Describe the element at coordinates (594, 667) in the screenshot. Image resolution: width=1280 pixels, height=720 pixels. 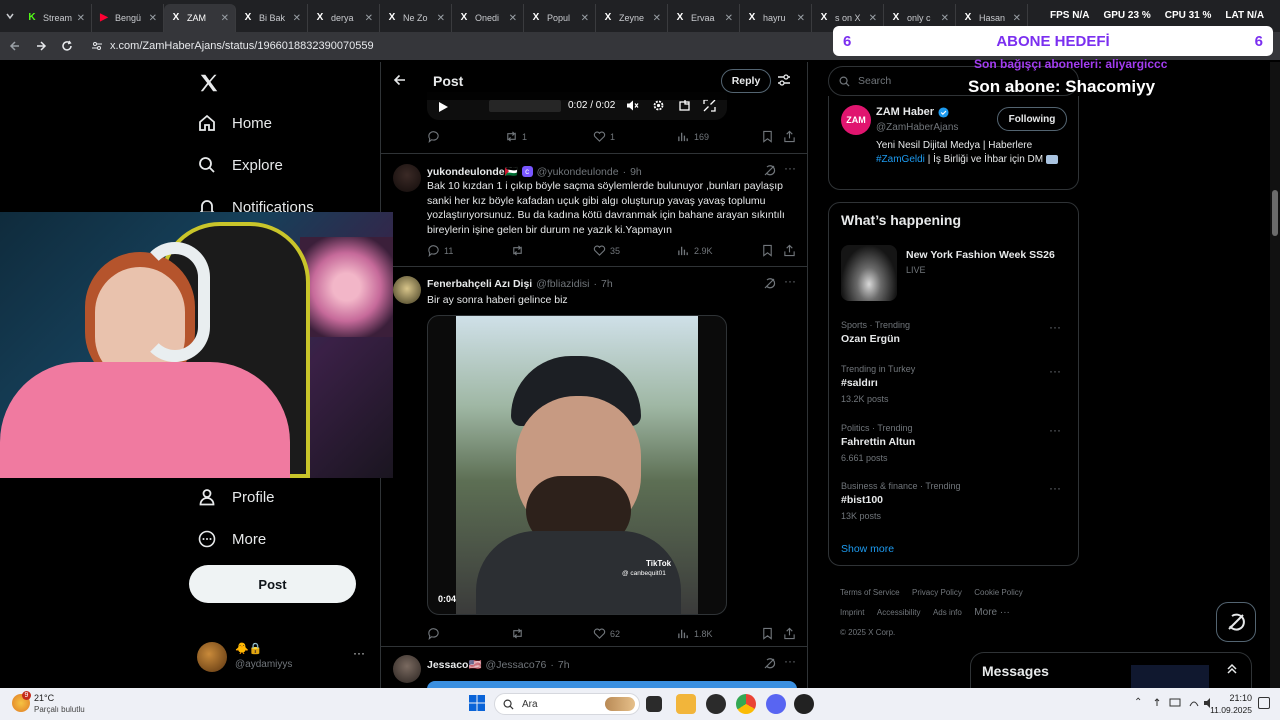
I see `tweet-reply: Jessaco🇺🇸 @Jessaco76 · 7h ···` at that location.